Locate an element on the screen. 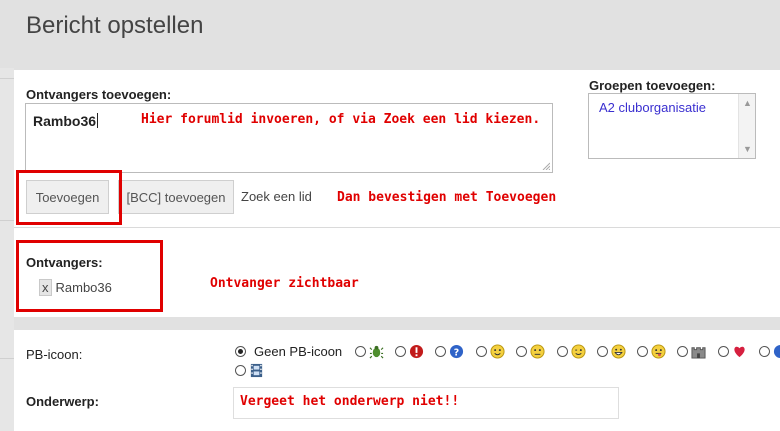  no-icon-label: Geen PB-icoon is located at coordinates (298, 351).